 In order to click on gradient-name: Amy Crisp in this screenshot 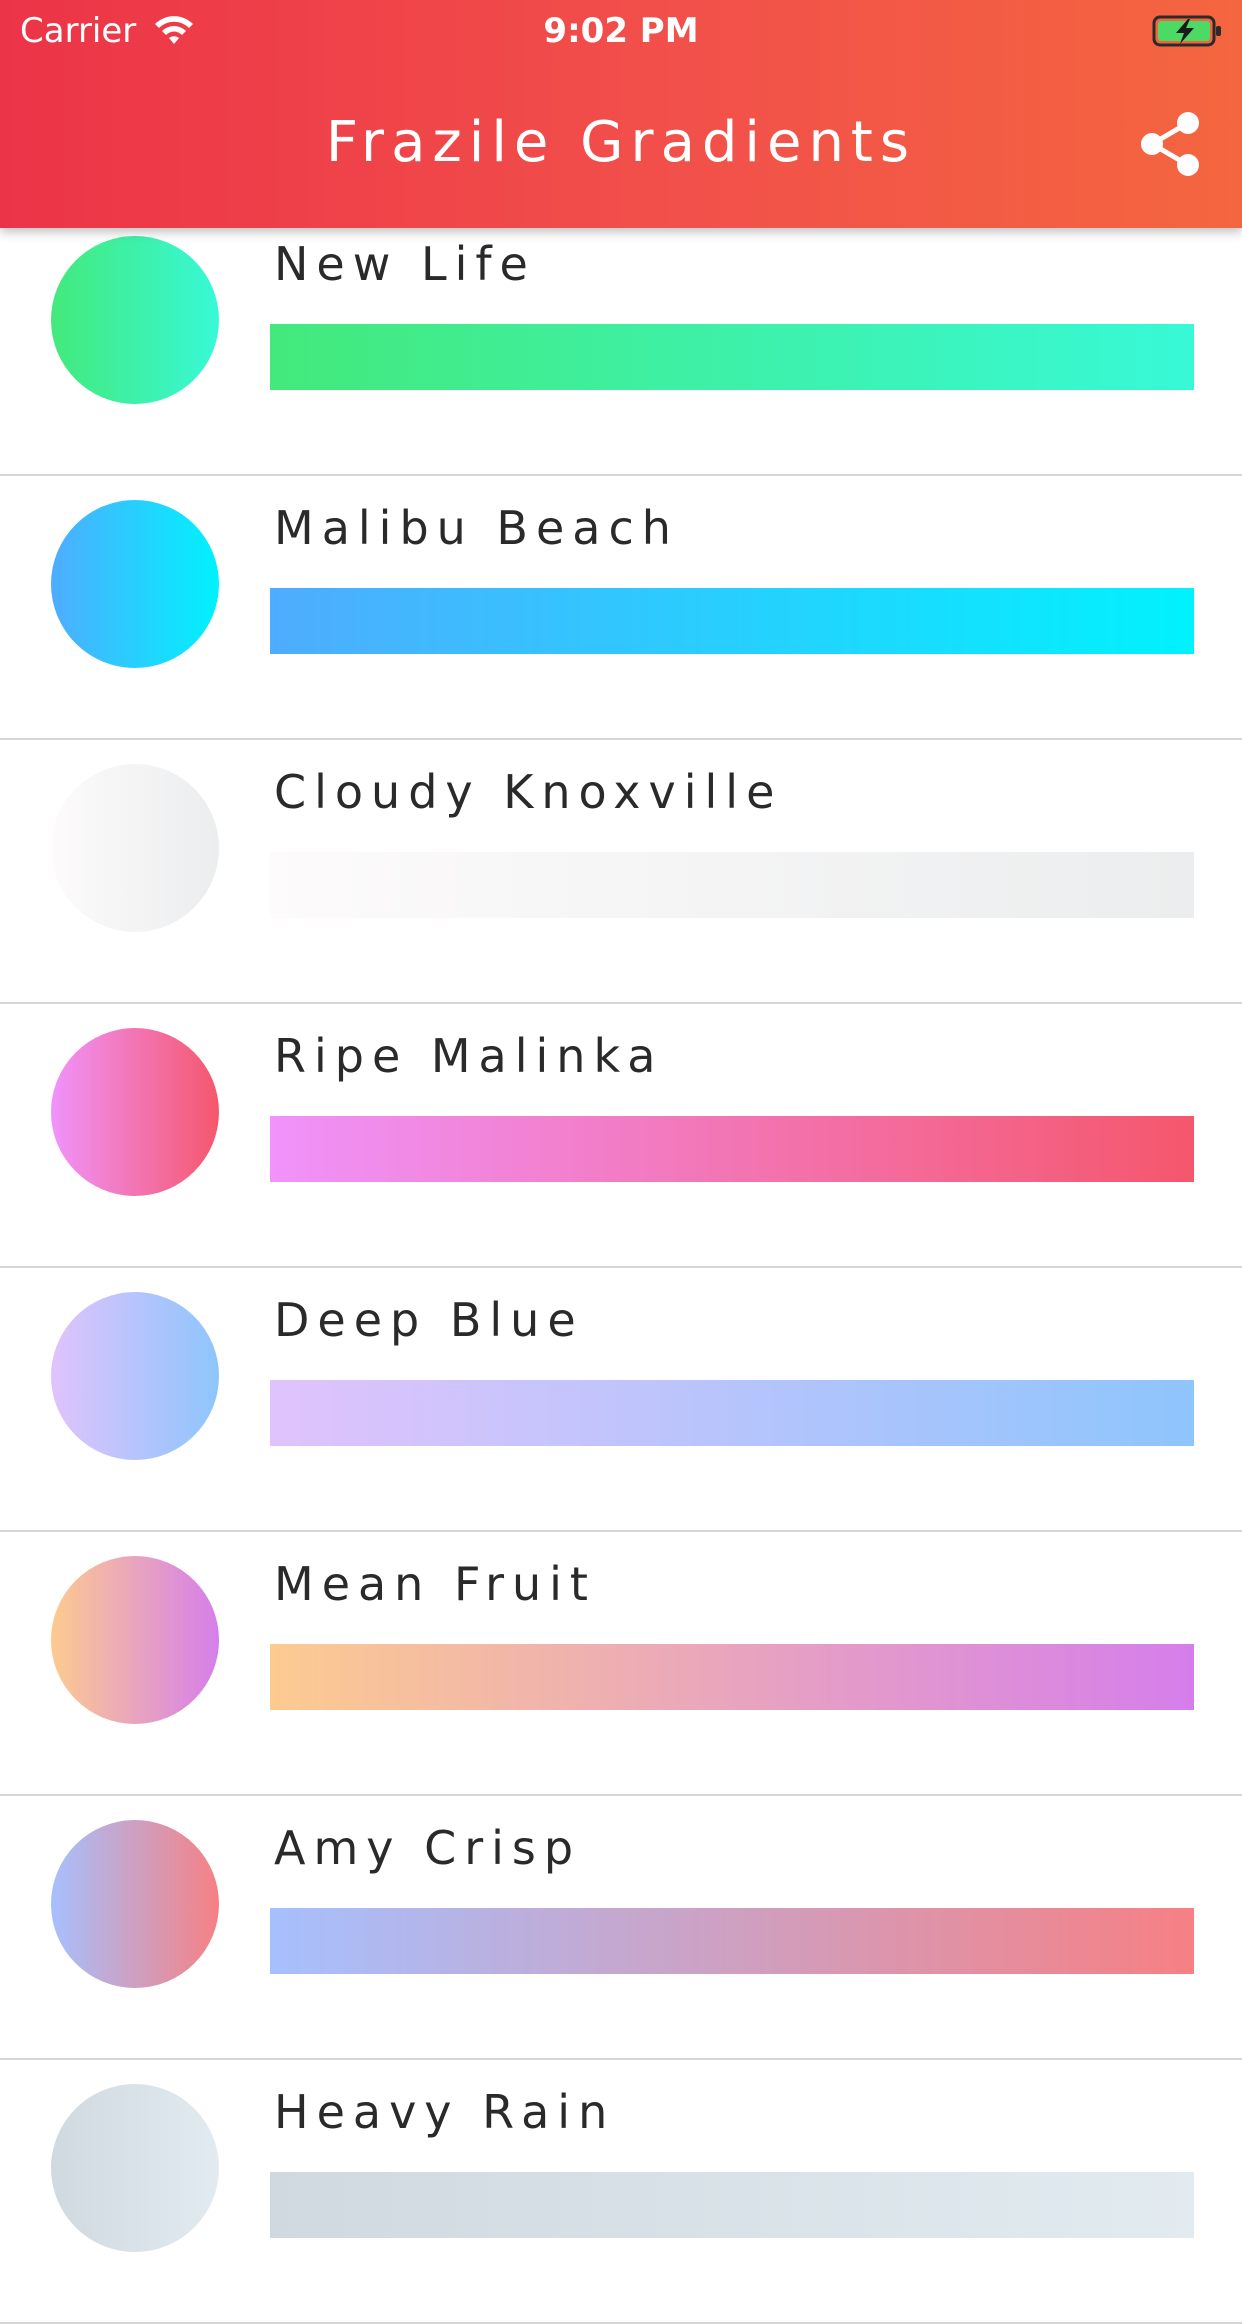, I will do `click(428, 1848)`.